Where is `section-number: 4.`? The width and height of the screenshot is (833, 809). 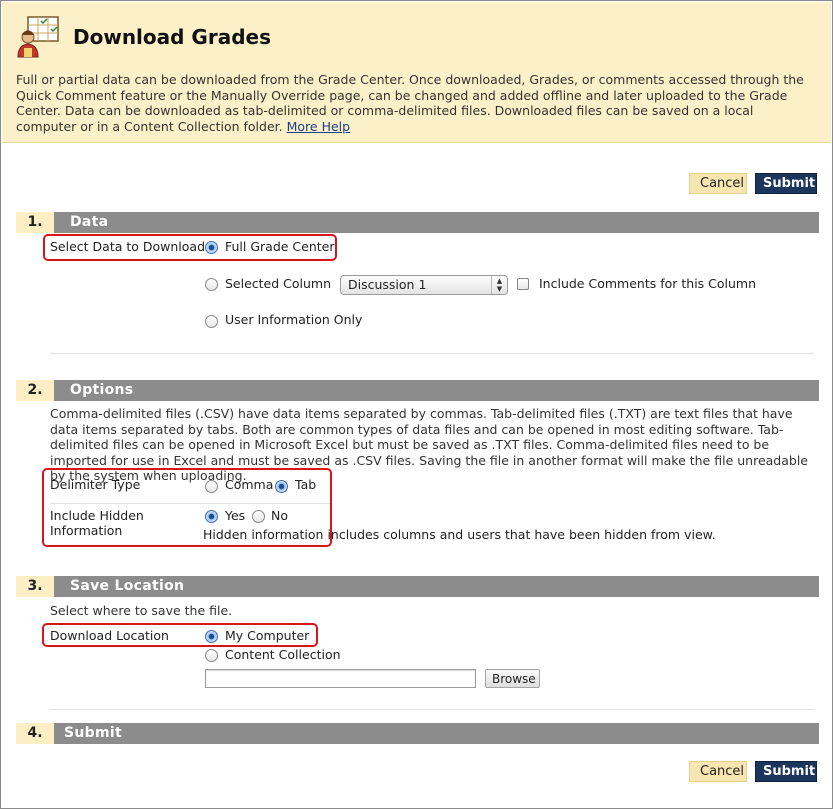 section-number: 4. is located at coordinates (35, 733).